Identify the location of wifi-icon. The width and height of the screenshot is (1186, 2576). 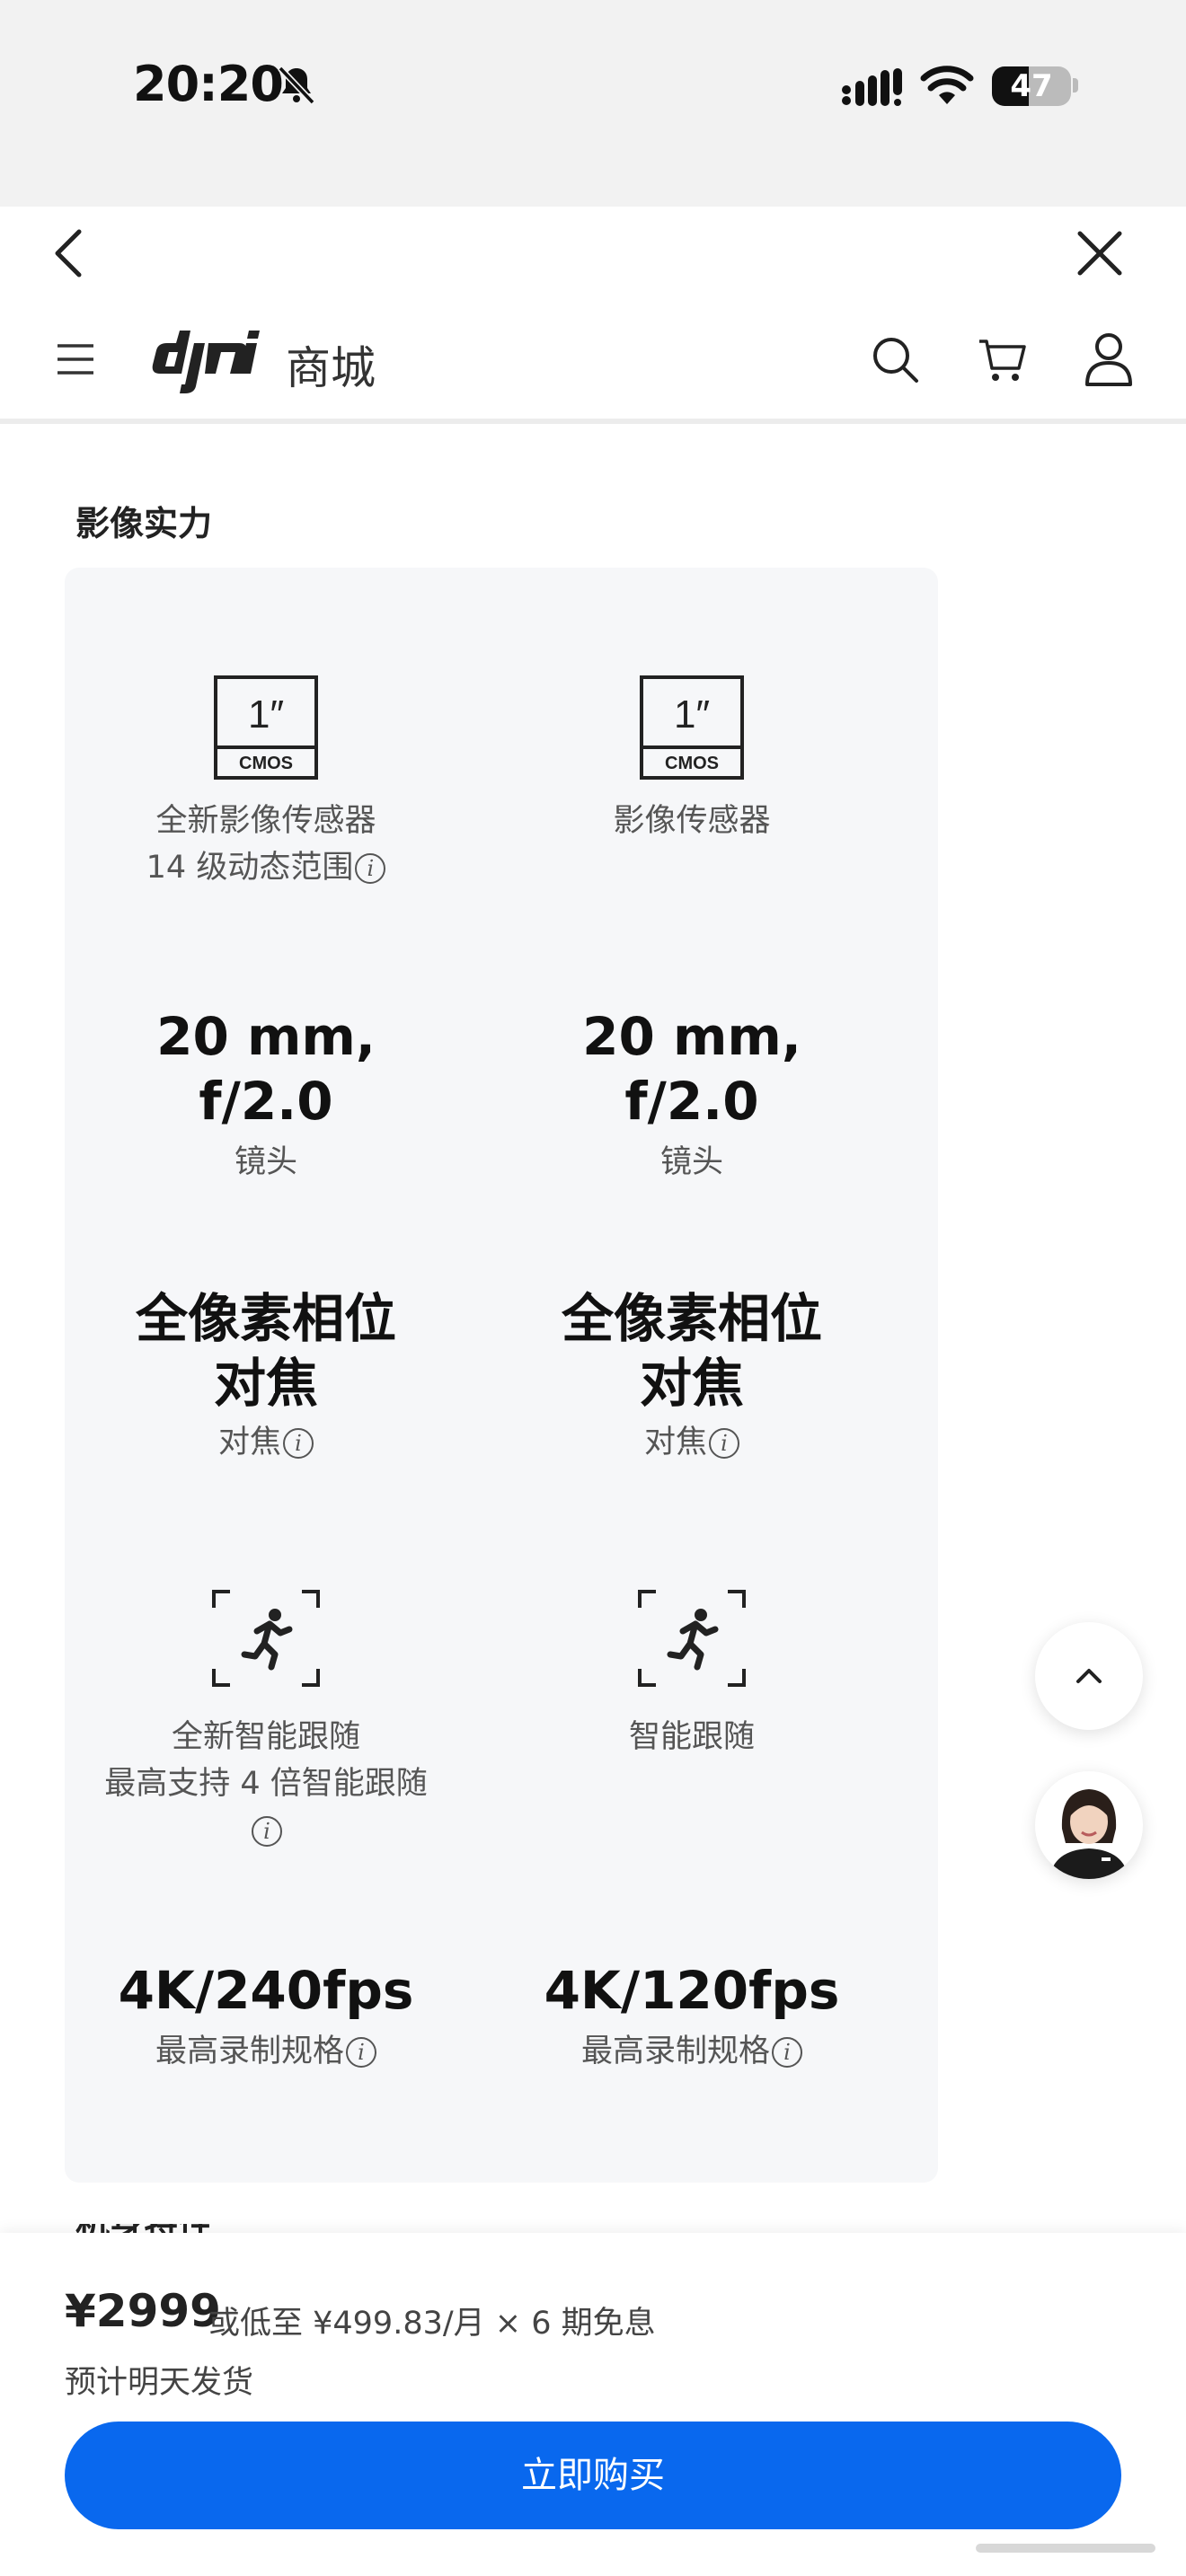
(947, 85).